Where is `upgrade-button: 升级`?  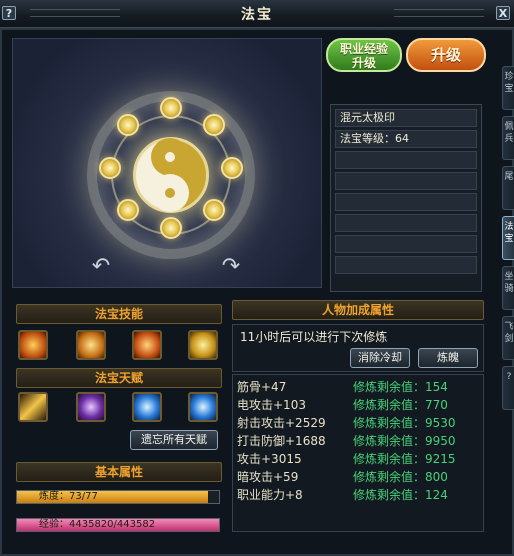
upgrade-button: 升级 is located at coordinates (446, 55).